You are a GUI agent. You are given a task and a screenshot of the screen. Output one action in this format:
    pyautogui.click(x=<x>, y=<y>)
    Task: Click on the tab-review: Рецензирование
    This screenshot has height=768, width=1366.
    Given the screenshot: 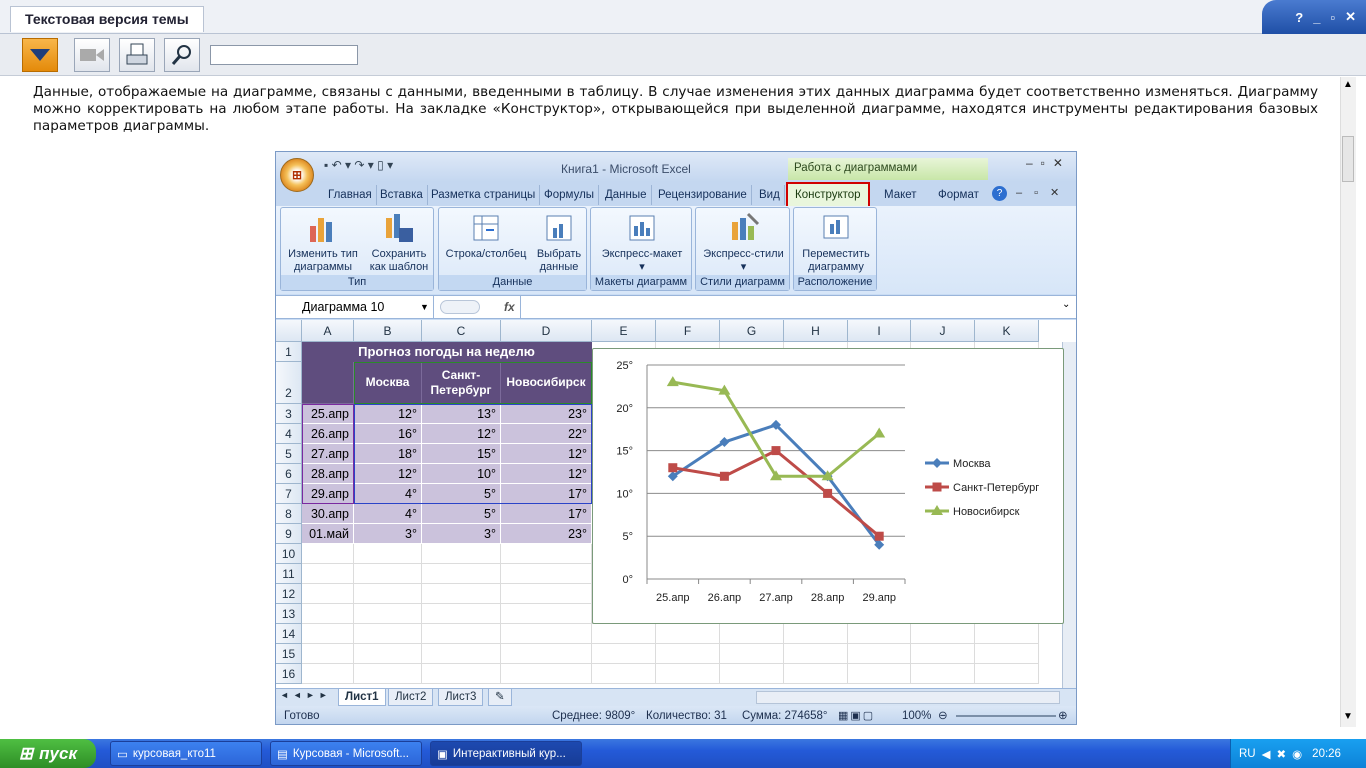 What is the action you would take?
    pyautogui.click(x=703, y=195)
    